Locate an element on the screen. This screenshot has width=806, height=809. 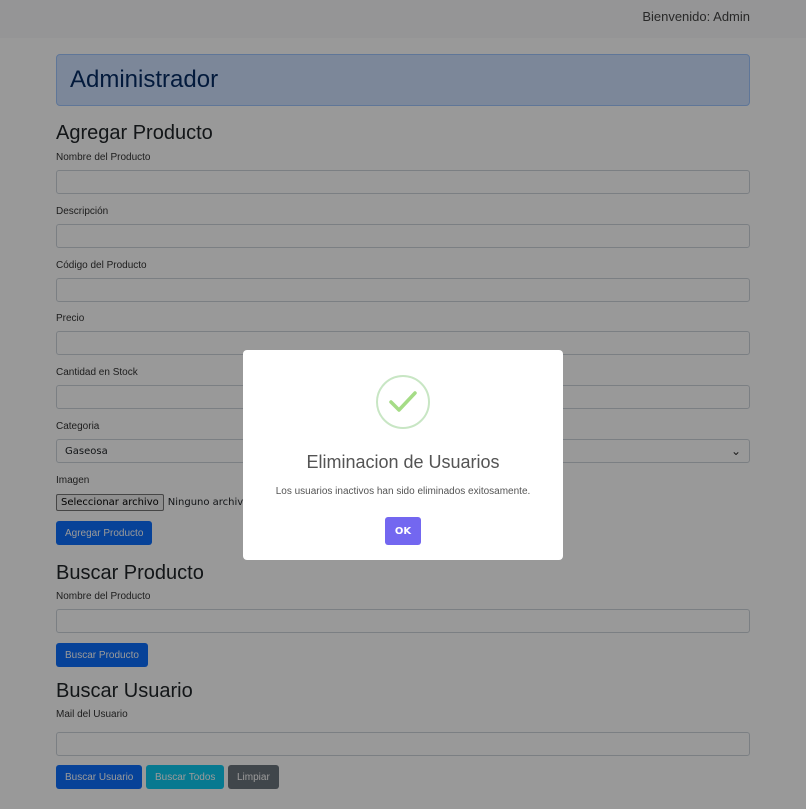
success-check-icon is located at coordinates (403, 402).